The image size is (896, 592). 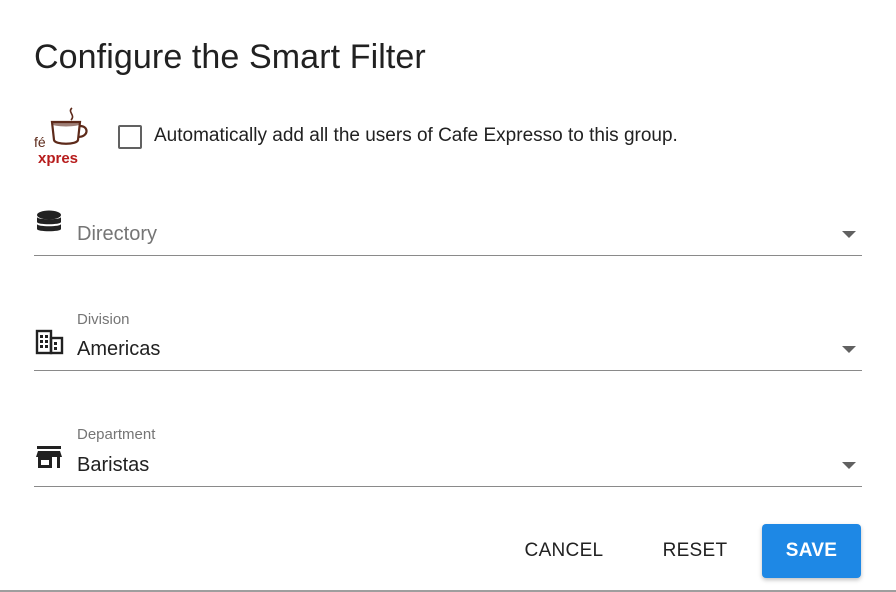 What do you see at coordinates (564, 551) in the screenshot?
I see `cancel-button: CANCEL` at bounding box center [564, 551].